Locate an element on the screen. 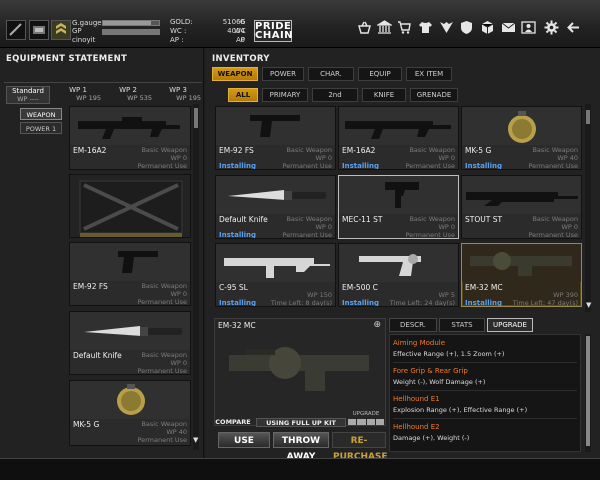 The height and width of the screenshot is (480, 600). basket-icon is located at coordinates (364, 28).